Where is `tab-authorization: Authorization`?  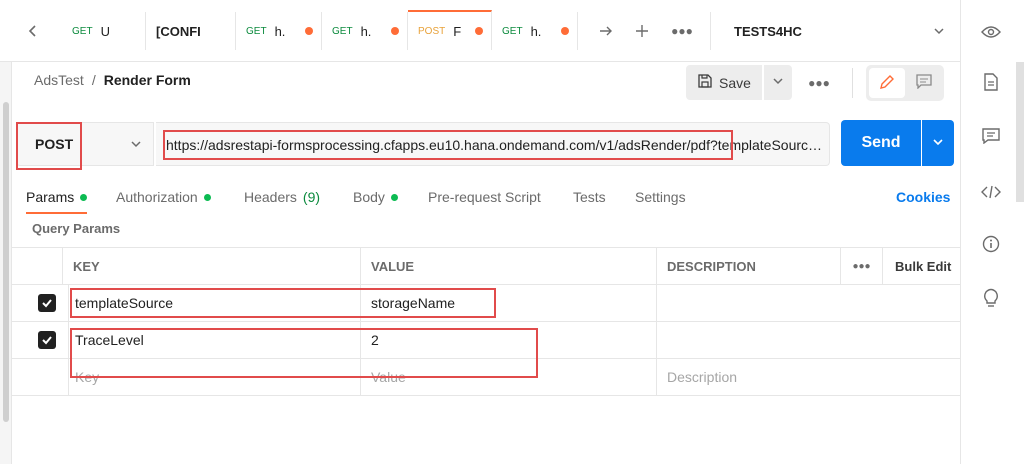 tab-authorization: Authorization is located at coordinates (163, 197).